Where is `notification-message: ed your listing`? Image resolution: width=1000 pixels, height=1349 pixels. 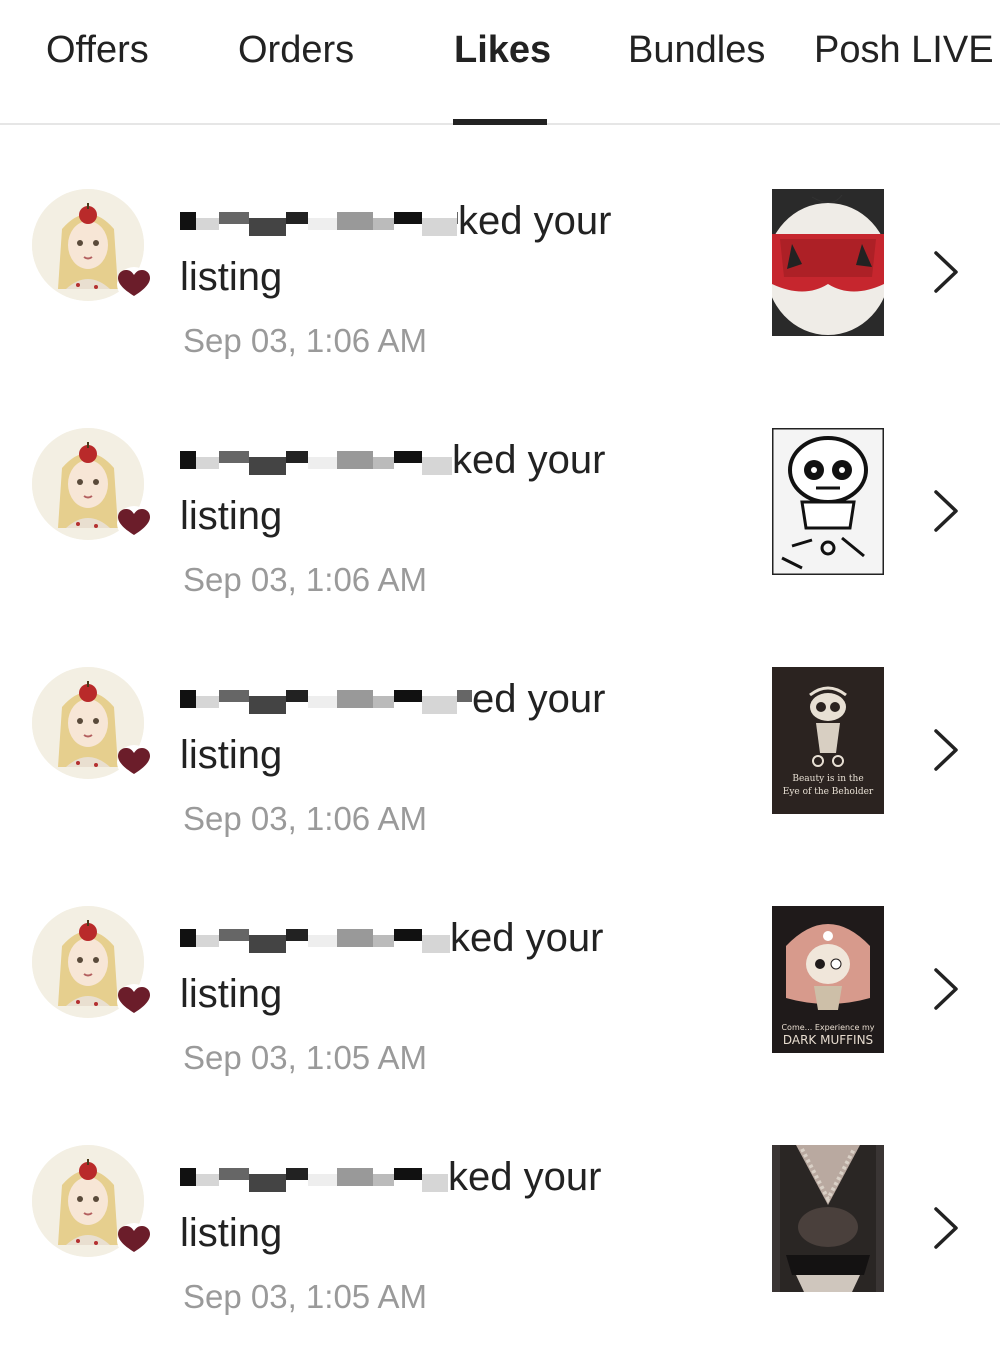 notification-message: ed your listing is located at coordinates (410, 727).